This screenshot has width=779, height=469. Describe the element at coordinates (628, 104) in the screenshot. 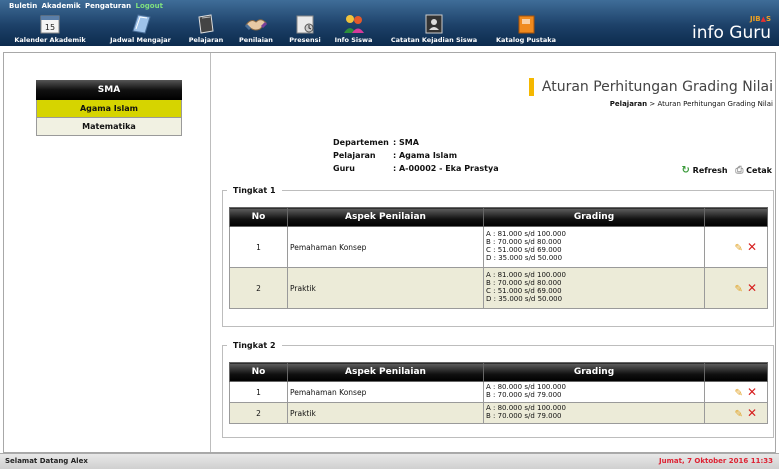

I see `breadcrumb-pelajaran: Pelajaran` at that location.